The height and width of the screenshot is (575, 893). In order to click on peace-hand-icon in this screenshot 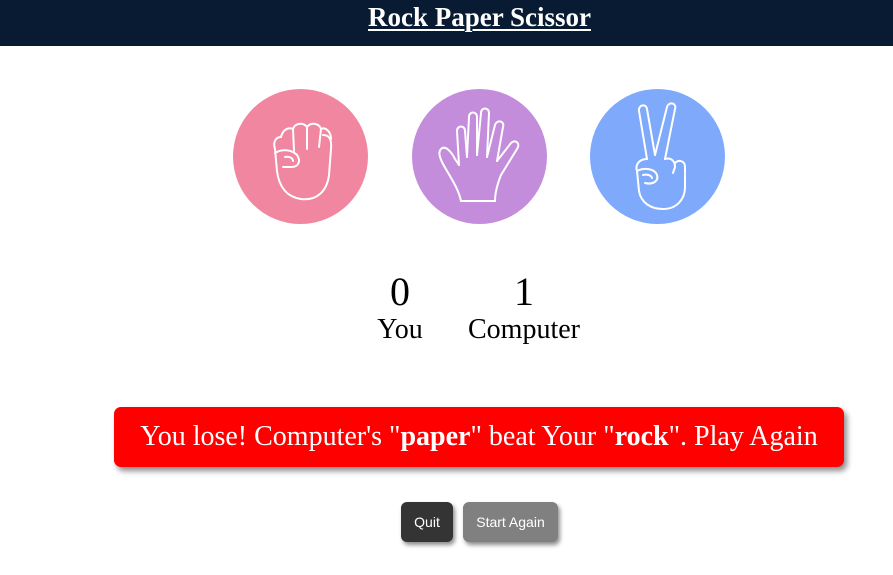, I will do `click(660, 155)`.